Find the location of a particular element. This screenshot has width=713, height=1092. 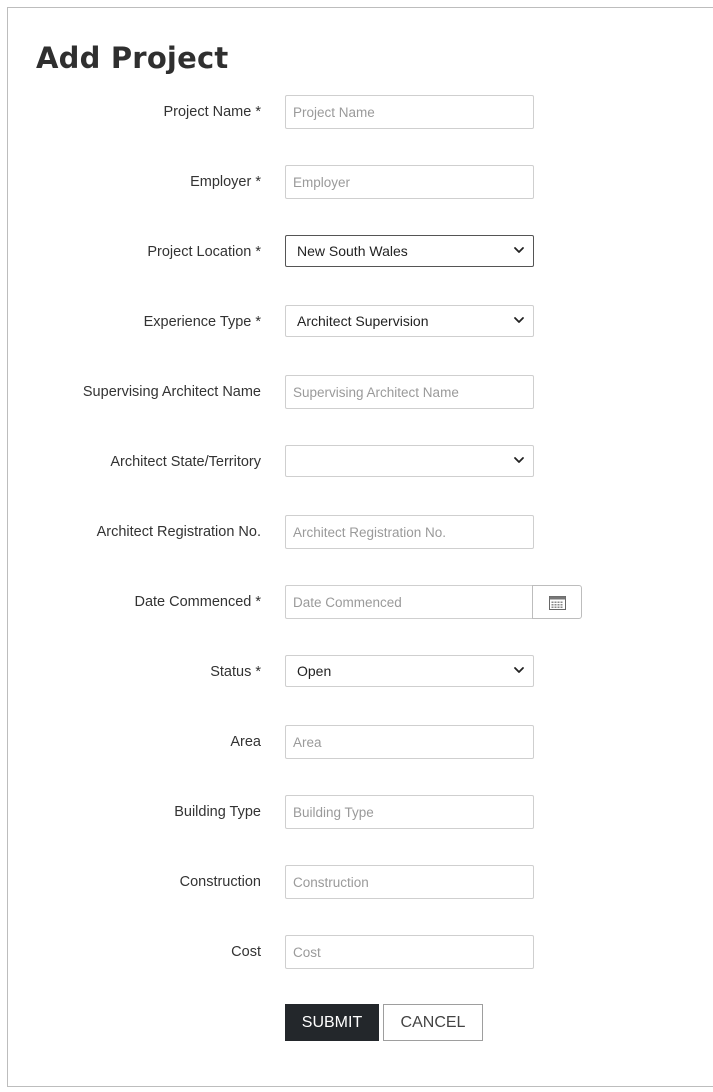

employer-input is located at coordinates (409, 182).